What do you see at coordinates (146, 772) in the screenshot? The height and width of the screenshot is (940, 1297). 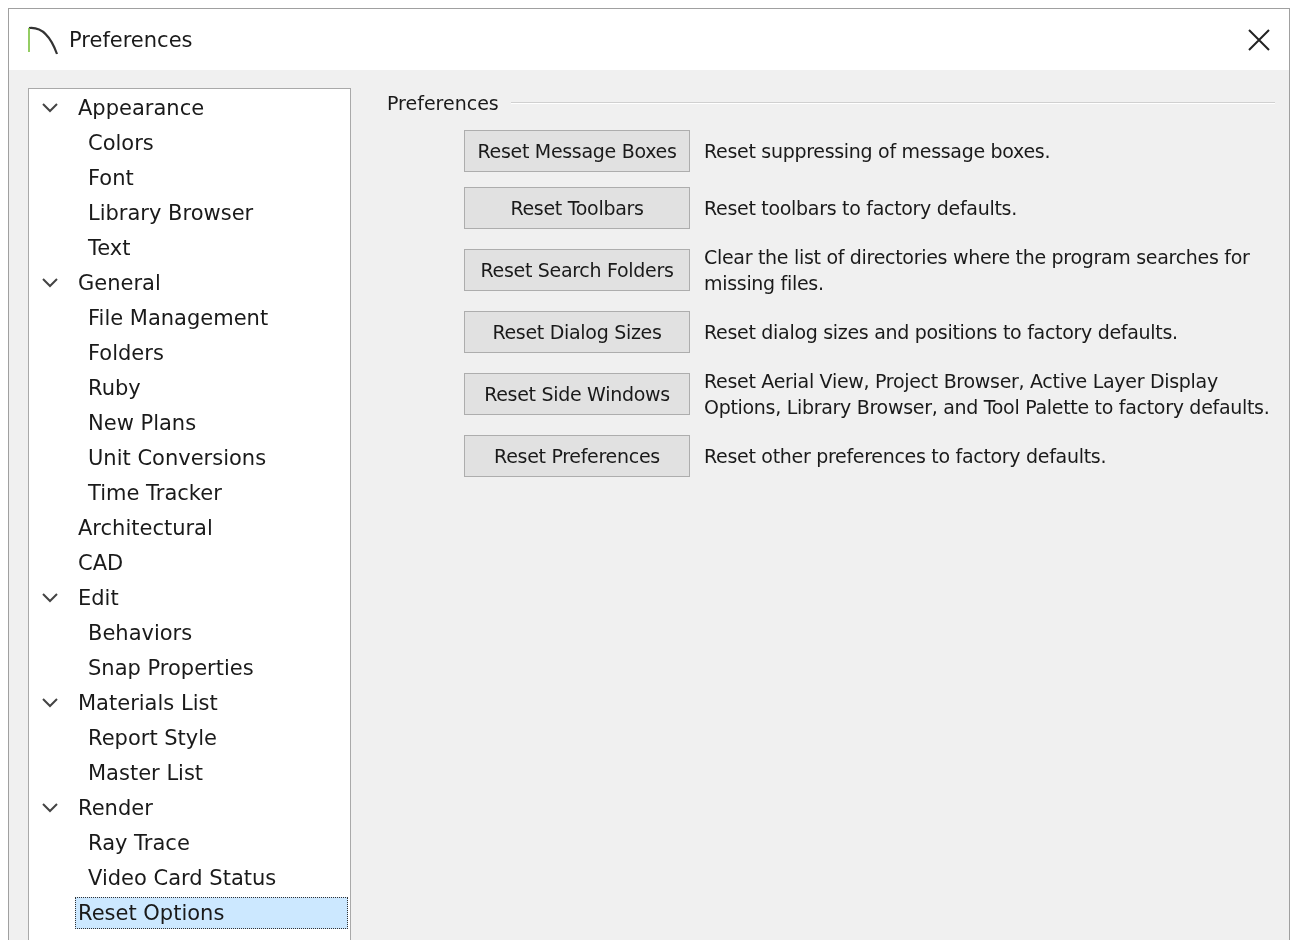 I see `tree-item: Master List` at bounding box center [146, 772].